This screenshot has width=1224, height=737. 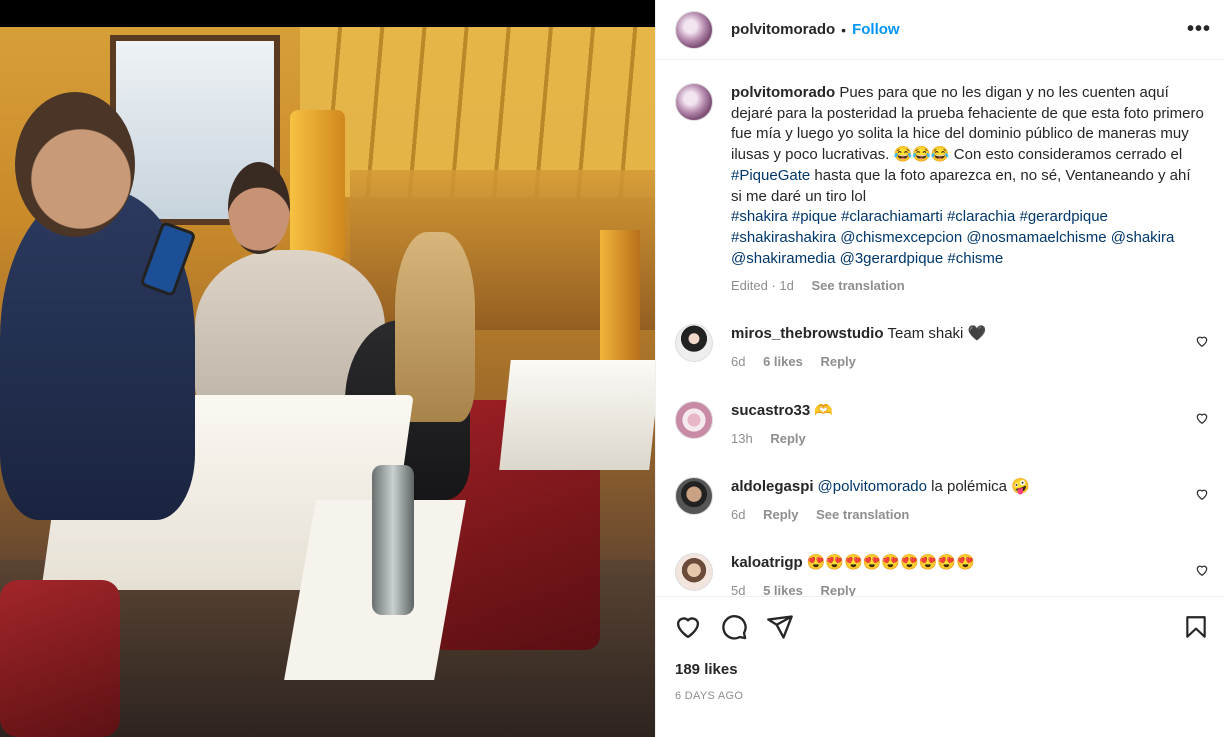 What do you see at coordinates (327, 13) in the screenshot?
I see `photo-top-bar` at bounding box center [327, 13].